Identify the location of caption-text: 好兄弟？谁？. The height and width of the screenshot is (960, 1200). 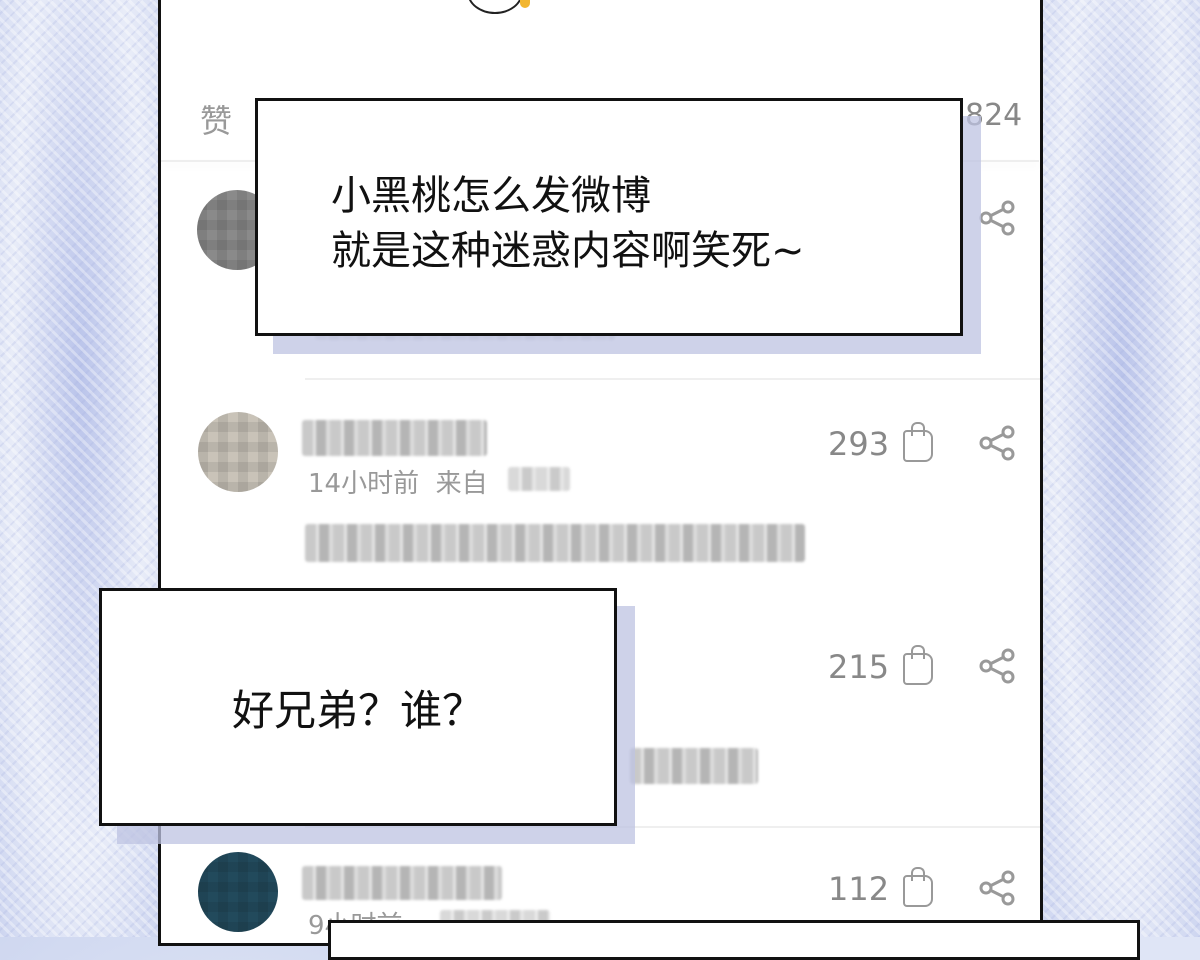
(357, 710).